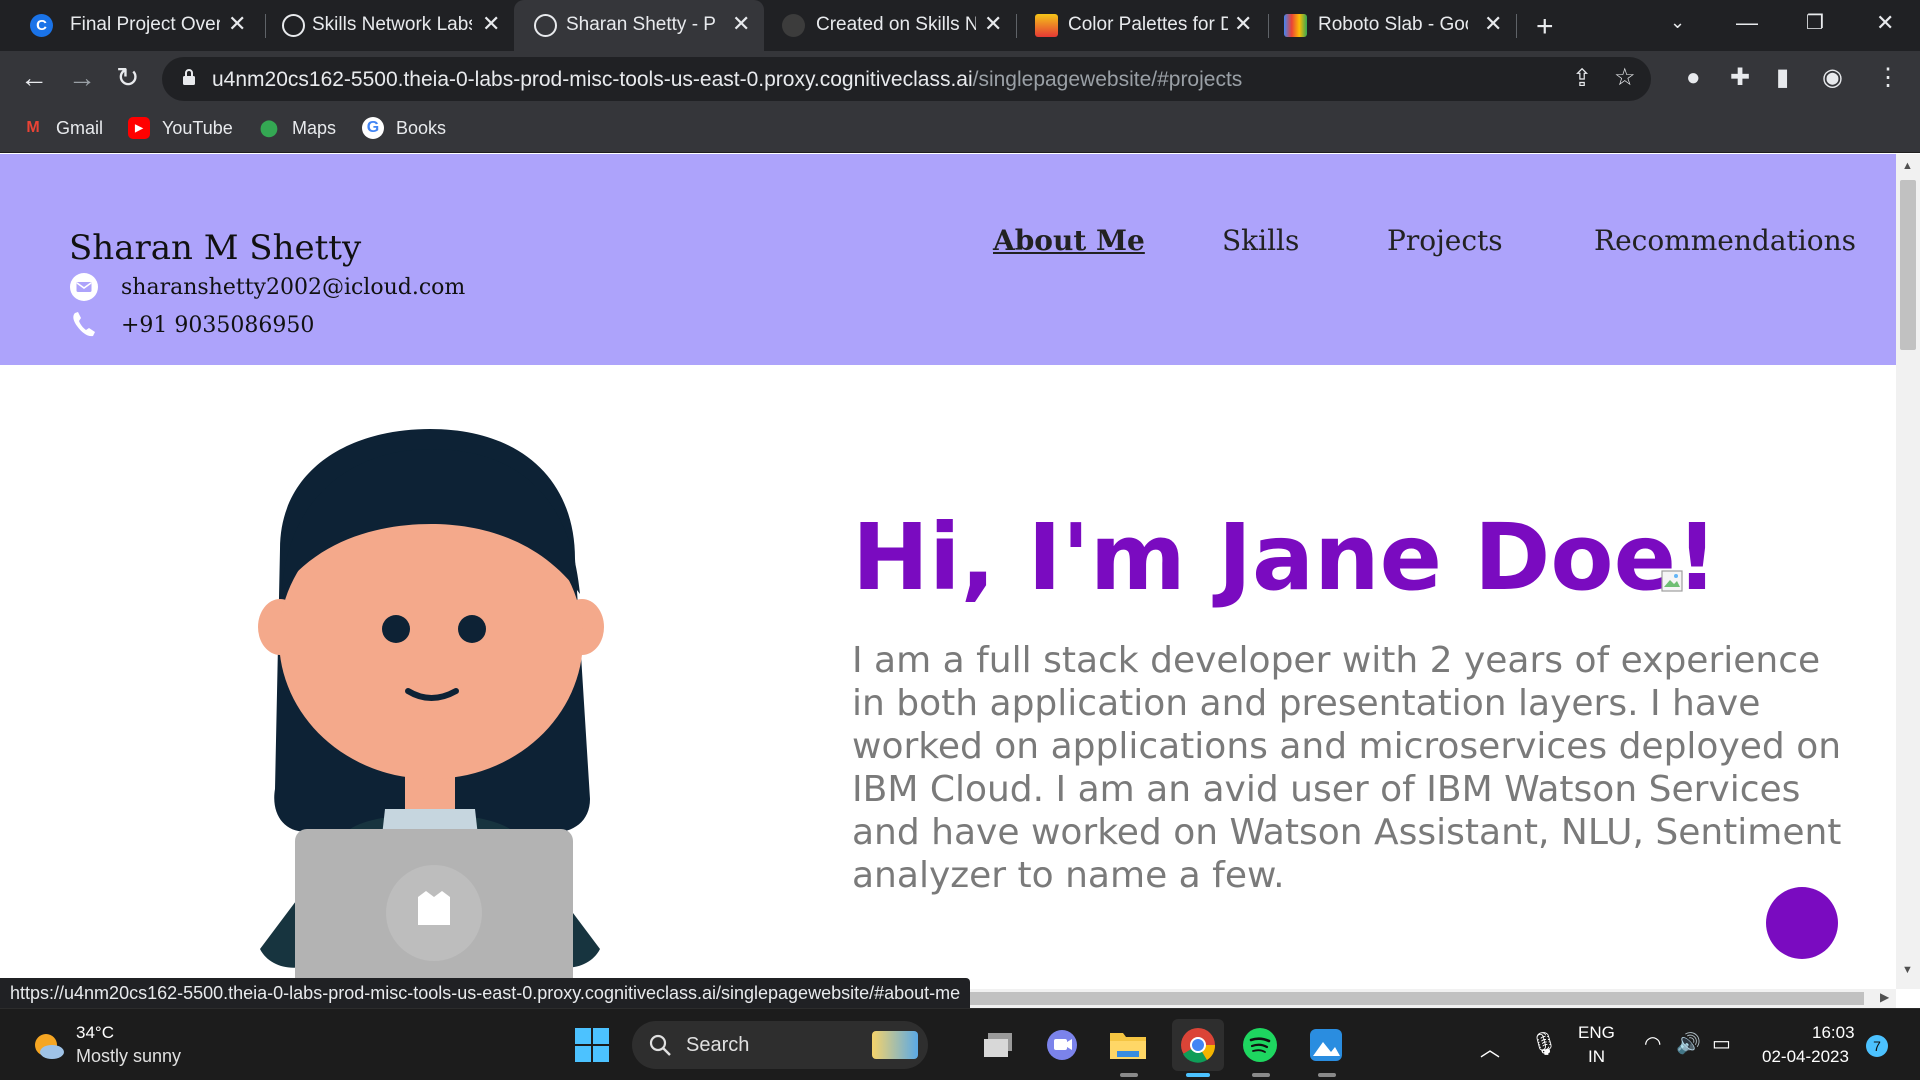 The width and height of the screenshot is (1920, 1080). I want to click on share-icon: ⇪, so click(1582, 79).